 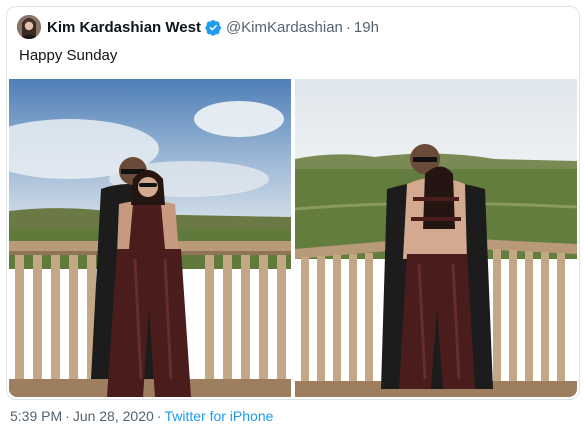 I want to click on avatar-image, so click(x=29, y=27).